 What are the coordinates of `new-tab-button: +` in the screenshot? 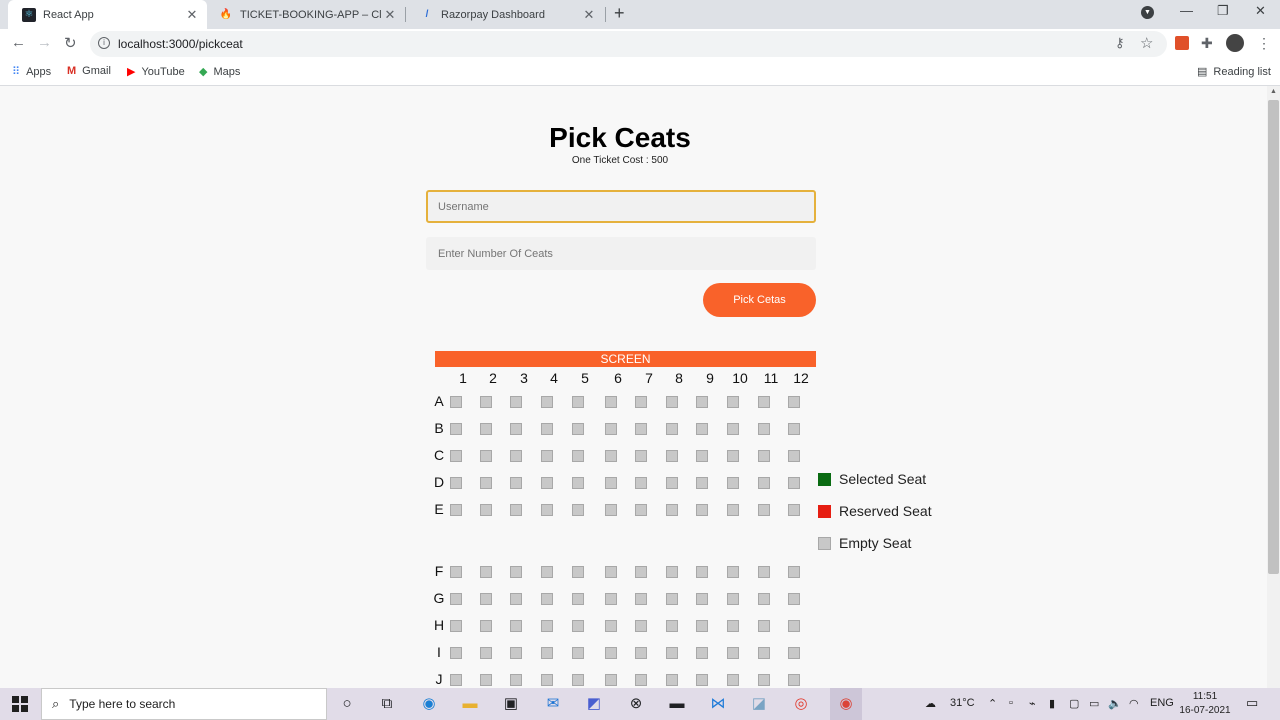 It's located at (619, 13).